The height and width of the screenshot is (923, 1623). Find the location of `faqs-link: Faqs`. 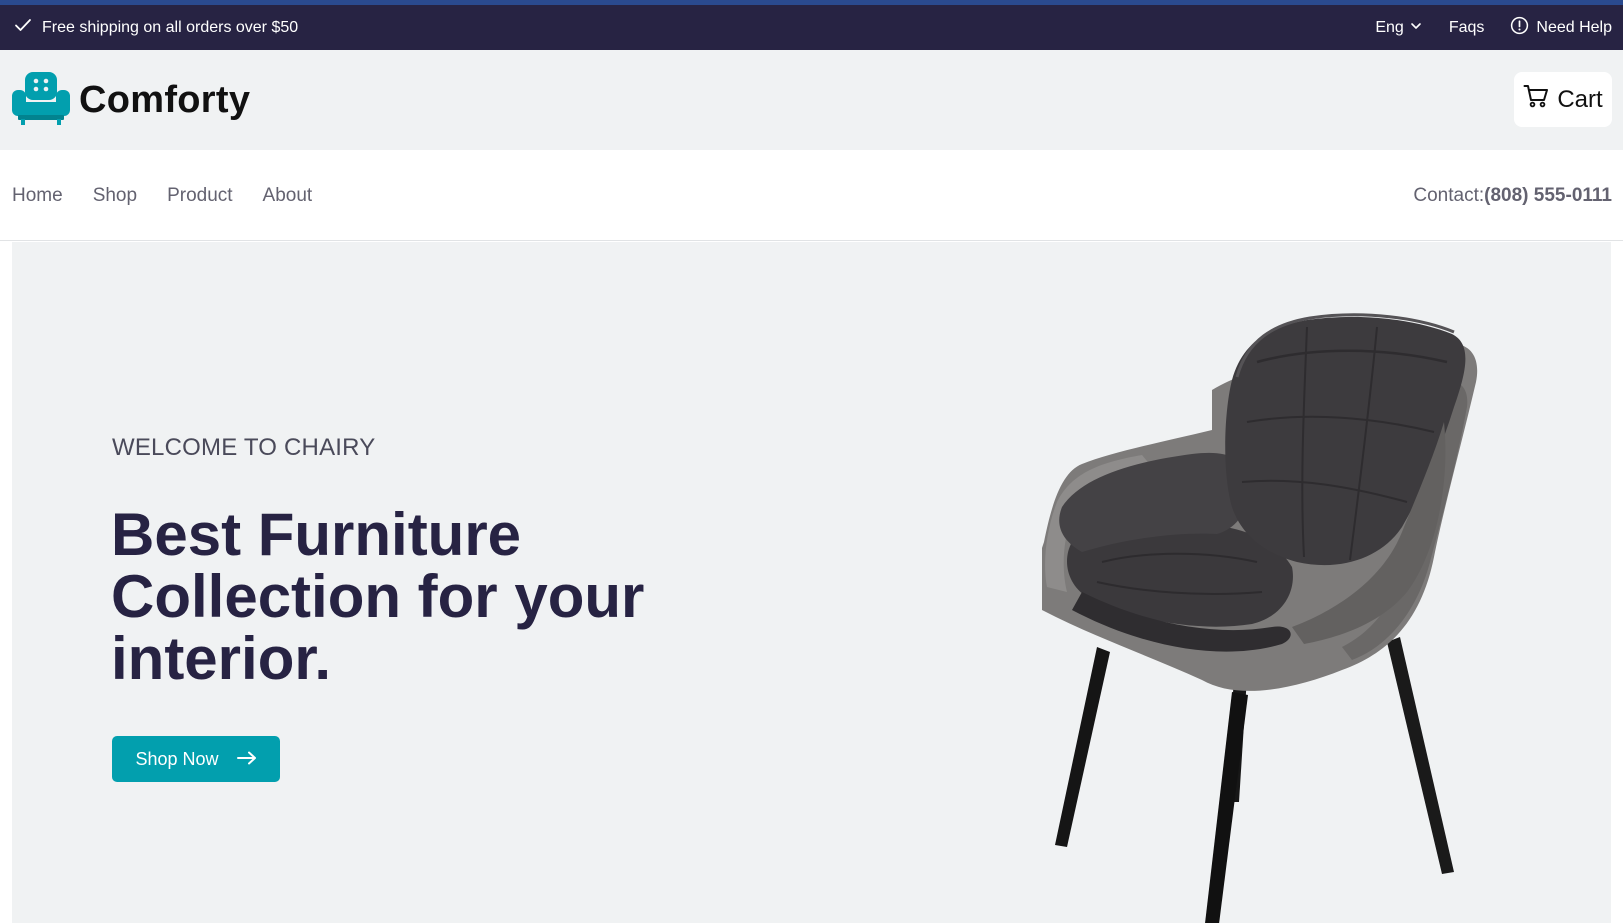

faqs-link: Faqs is located at coordinates (1467, 28).